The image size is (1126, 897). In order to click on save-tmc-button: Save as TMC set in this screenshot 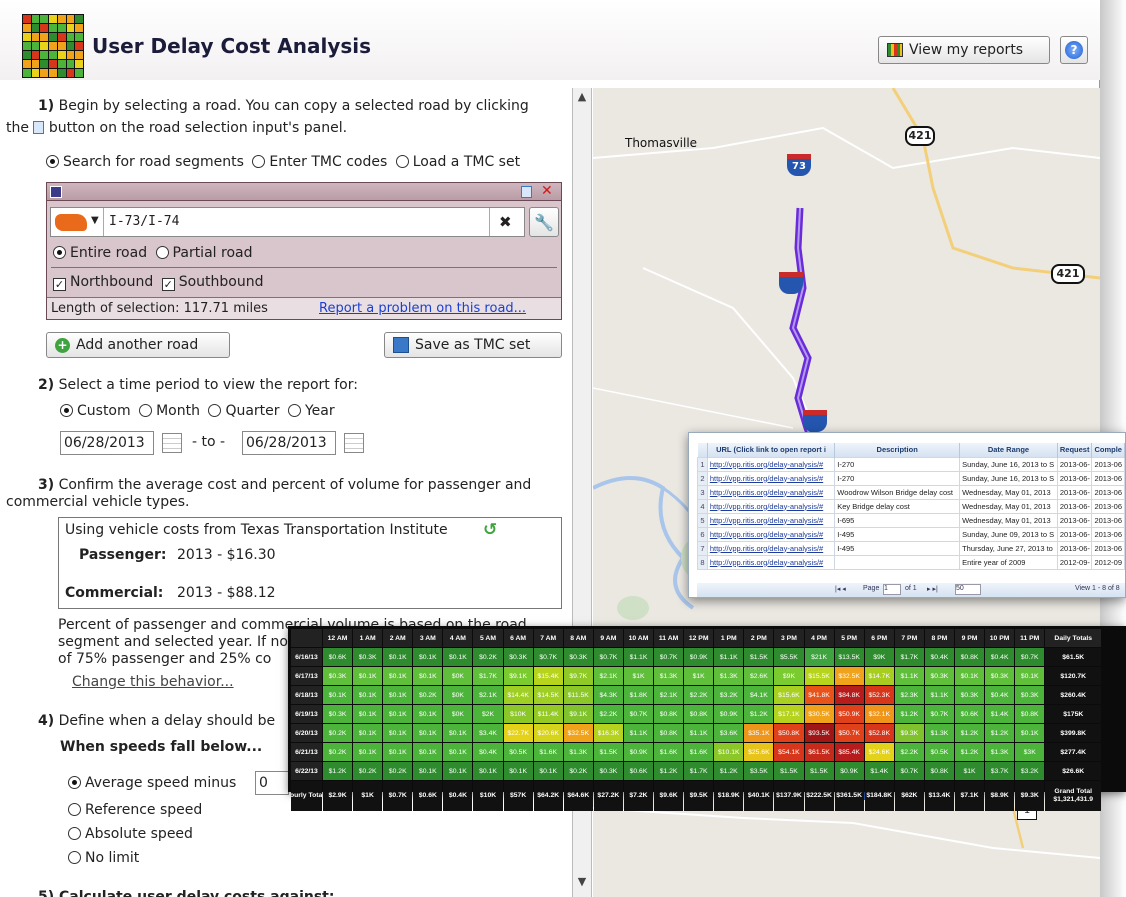, I will do `click(473, 345)`.